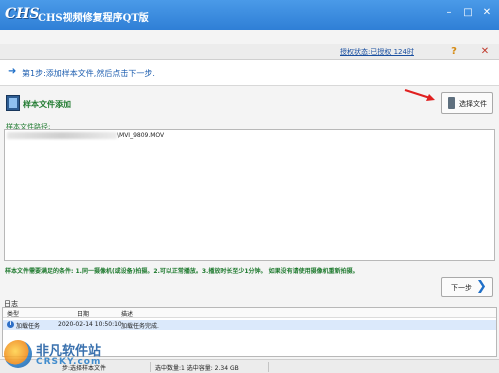  Describe the element at coordinates (473, 104) in the screenshot. I see `select-file-label: 选择文件` at that location.